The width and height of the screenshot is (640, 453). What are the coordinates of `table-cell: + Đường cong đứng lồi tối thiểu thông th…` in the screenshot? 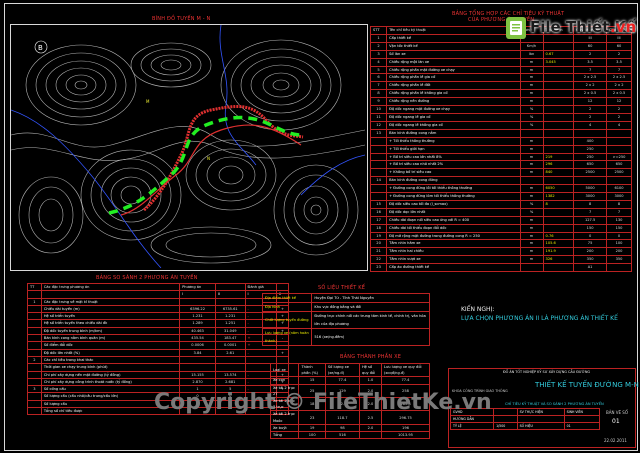 It's located at (453, 189).